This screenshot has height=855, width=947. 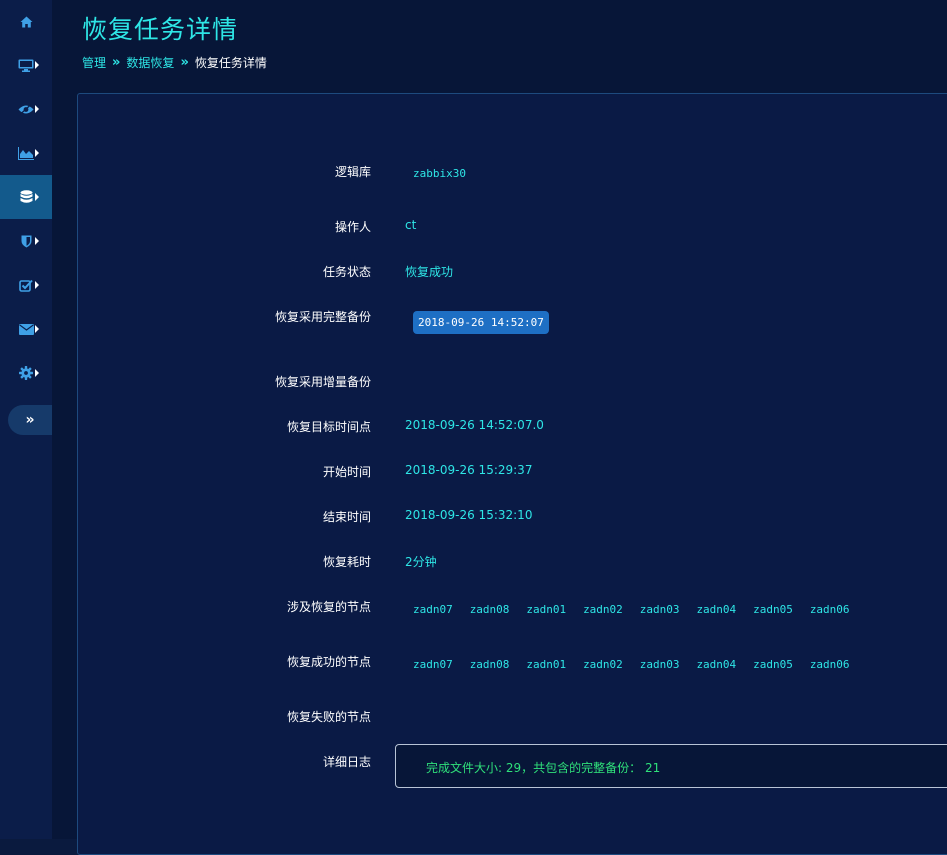 I want to click on detail-label: 操作人, so click(x=352, y=227).